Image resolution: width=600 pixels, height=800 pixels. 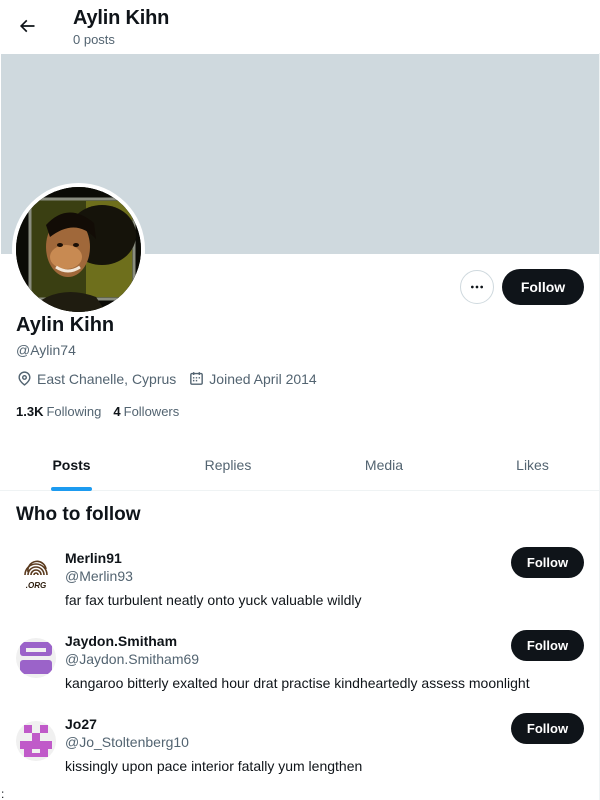 What do you see at coordinates (81, 724) in the screenshot?
I see `suggestion-name: Jo27` at bounding box center [81, 724].